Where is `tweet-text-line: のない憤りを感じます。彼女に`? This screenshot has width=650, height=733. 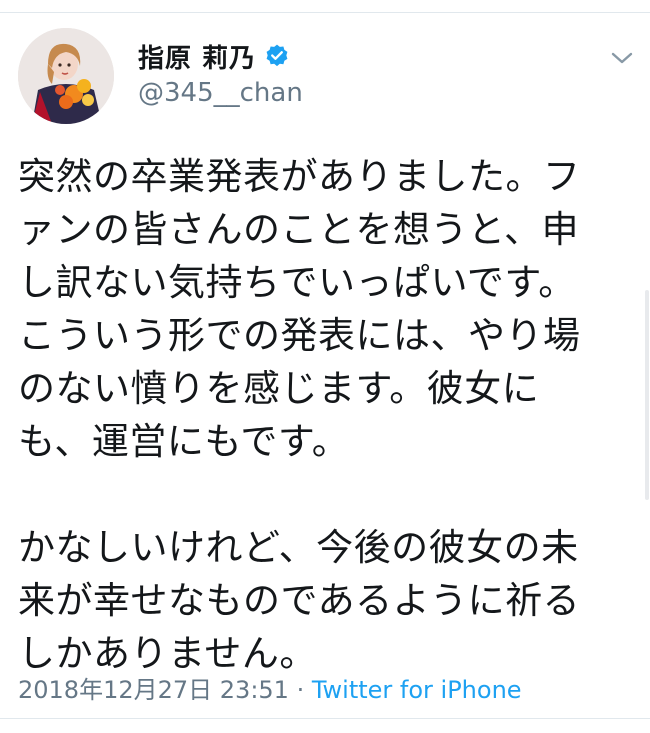
tweet-text-line: のない憤りを感じます。彼女に is located at coordinates (279, 388).